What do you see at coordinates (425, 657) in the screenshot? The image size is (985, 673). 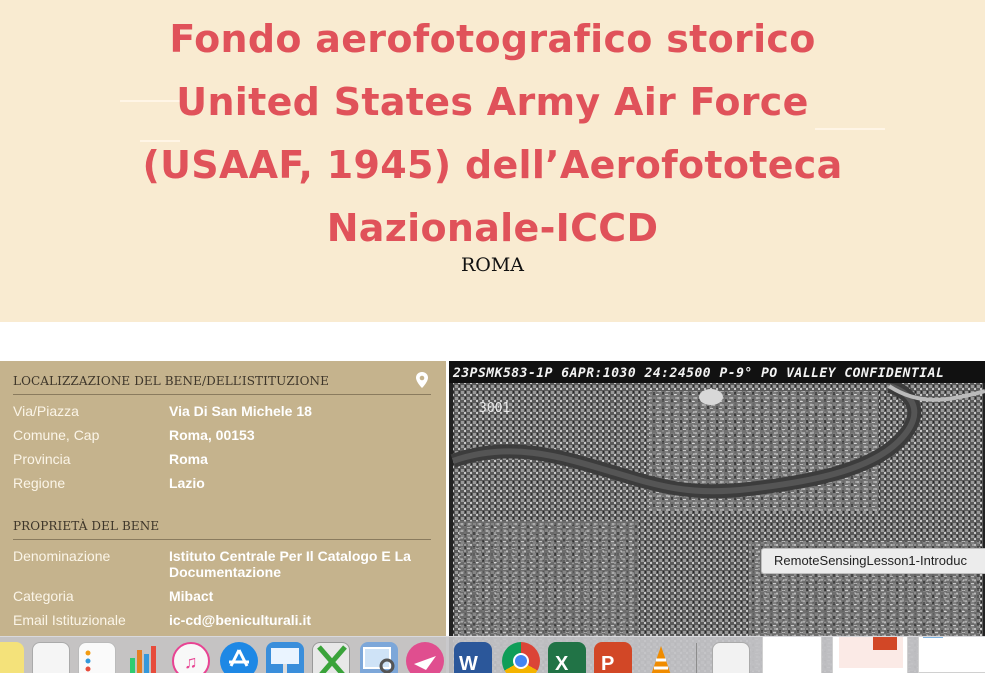 I see `skitch-icon` at bounding box center [425, 657].